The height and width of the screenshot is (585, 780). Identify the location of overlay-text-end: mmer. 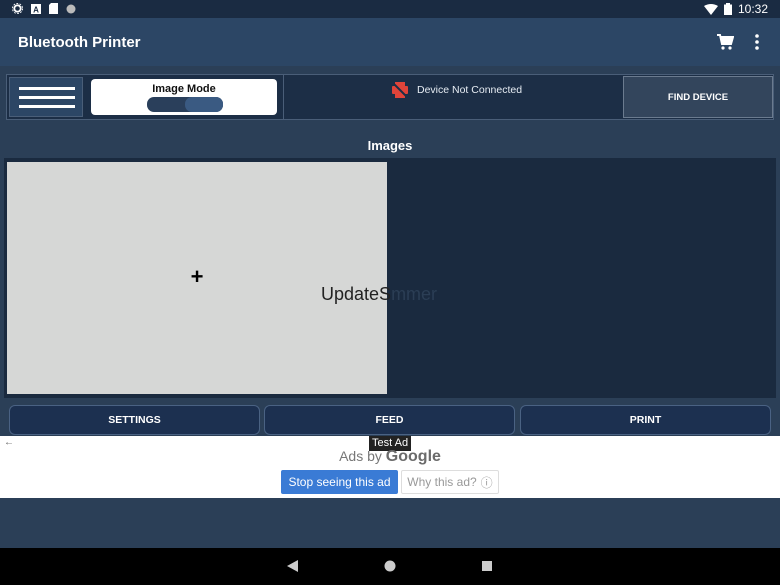
(414, 294).